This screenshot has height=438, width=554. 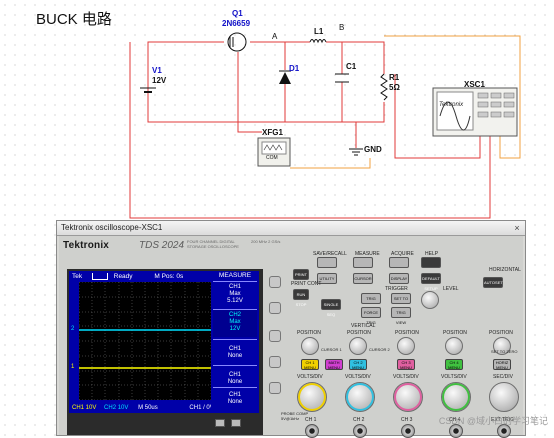 I want to click on node-a-label: A, so click(x=275, y=36).